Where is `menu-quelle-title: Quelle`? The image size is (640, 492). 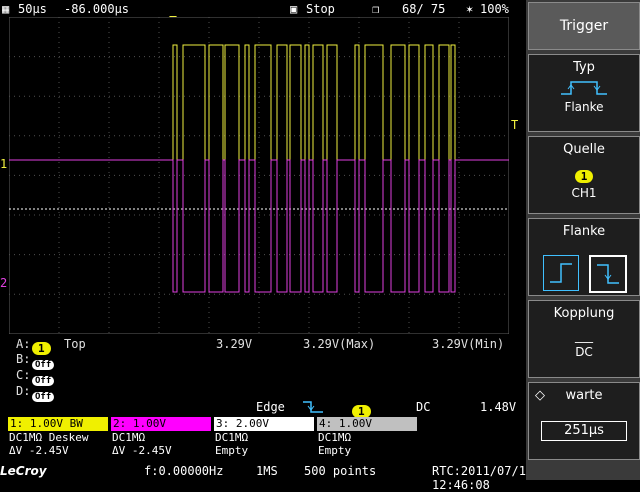
menu-quelle-title: Quelle is located at coordinates (584, 149).